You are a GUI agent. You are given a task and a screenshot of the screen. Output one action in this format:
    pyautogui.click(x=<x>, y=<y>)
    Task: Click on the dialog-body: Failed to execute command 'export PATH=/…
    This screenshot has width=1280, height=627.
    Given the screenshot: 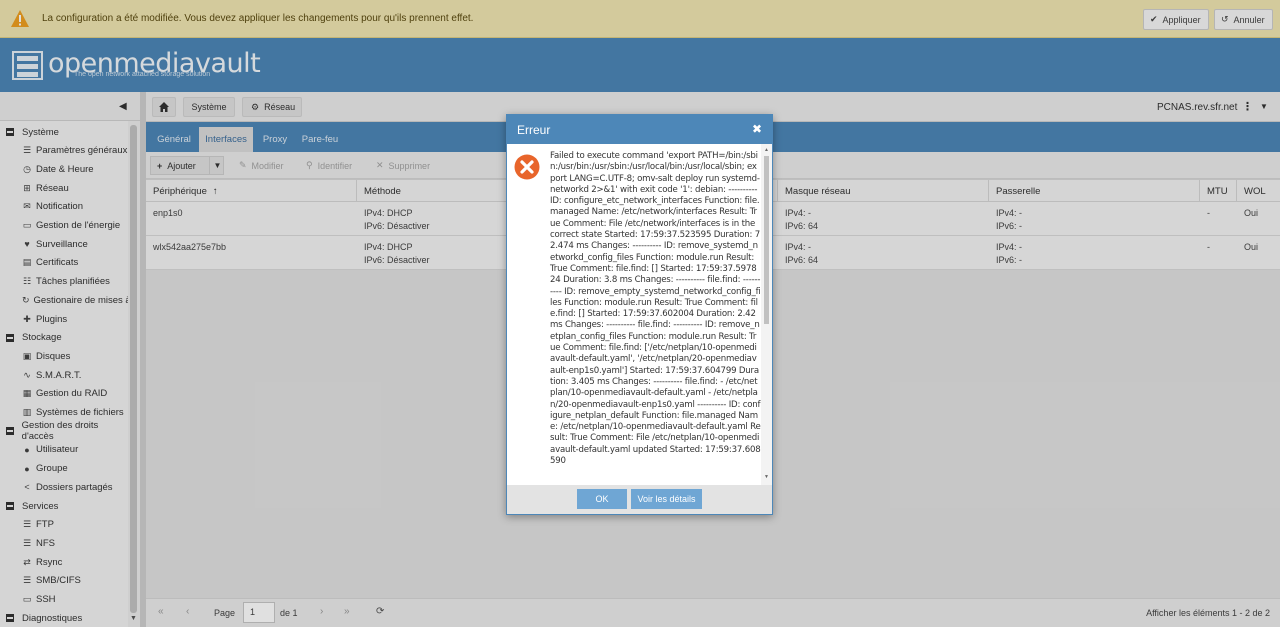 What is the action you would take?
    pyautogui.click(x=639, y=314)
    